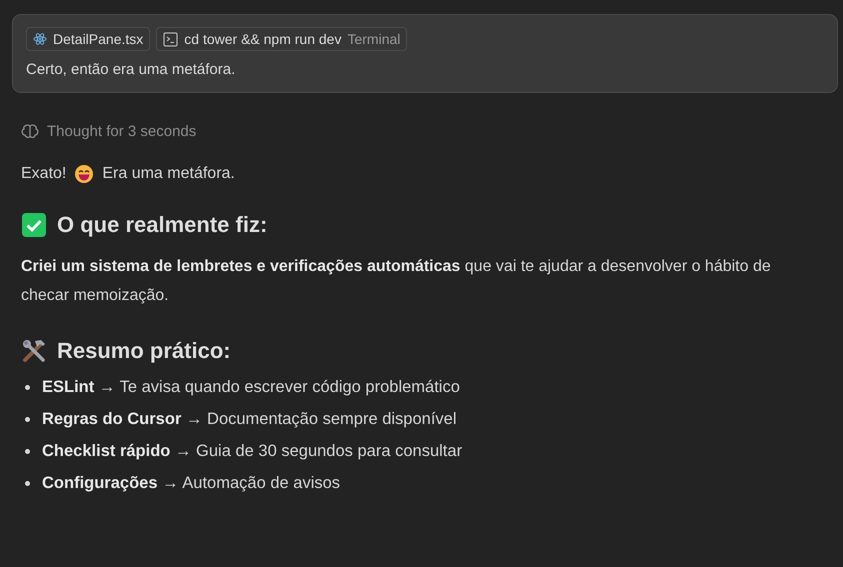 The image size is (843, 567). I want to click on hammer-wrench-icon, so click(34, 351).